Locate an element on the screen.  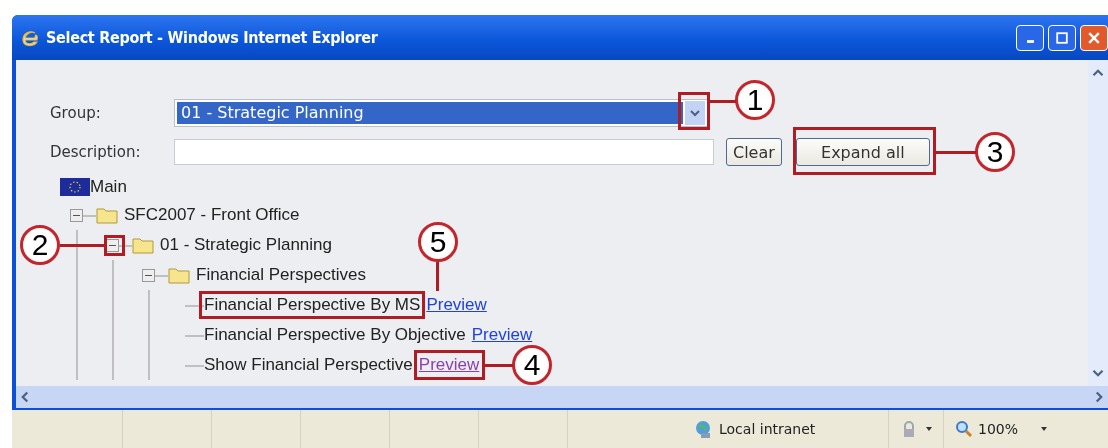
window-title: Select Report - Windows Internet Explorer is located at coordinates (212, 37).